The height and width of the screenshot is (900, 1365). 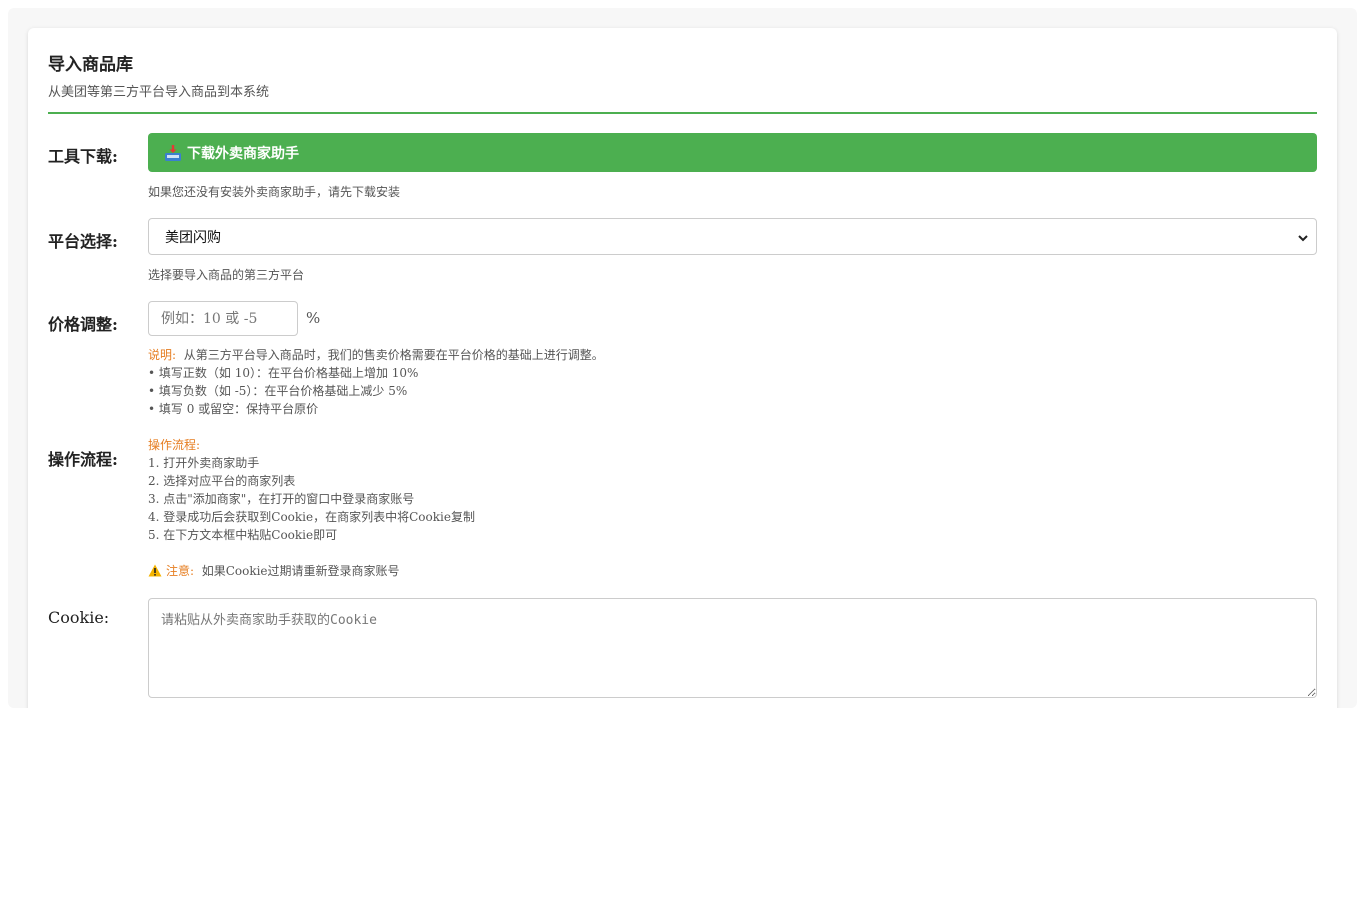 I want to click on process-title: 操作流程:, so click(x=174, y=445).